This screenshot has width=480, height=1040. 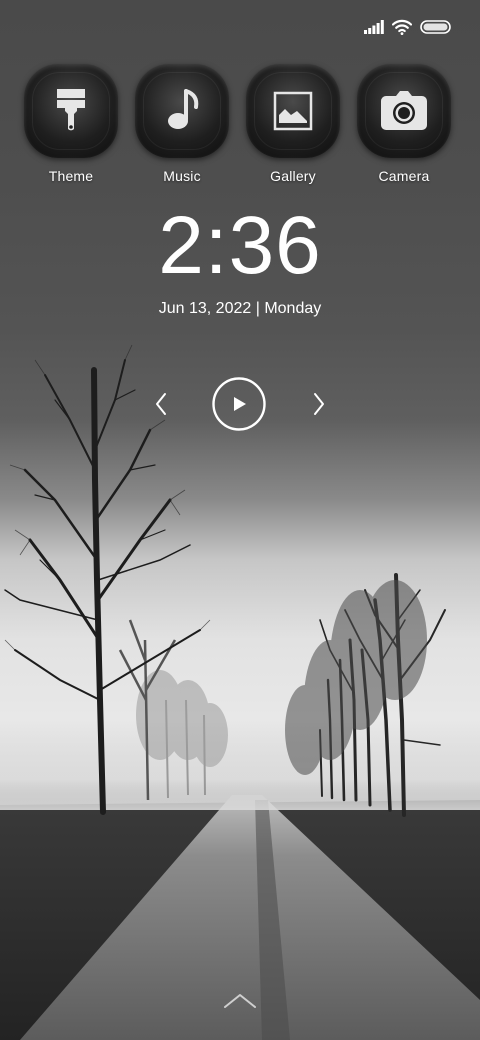 I want to click on theme-app-label: Theme, so click(x=71, y=176).